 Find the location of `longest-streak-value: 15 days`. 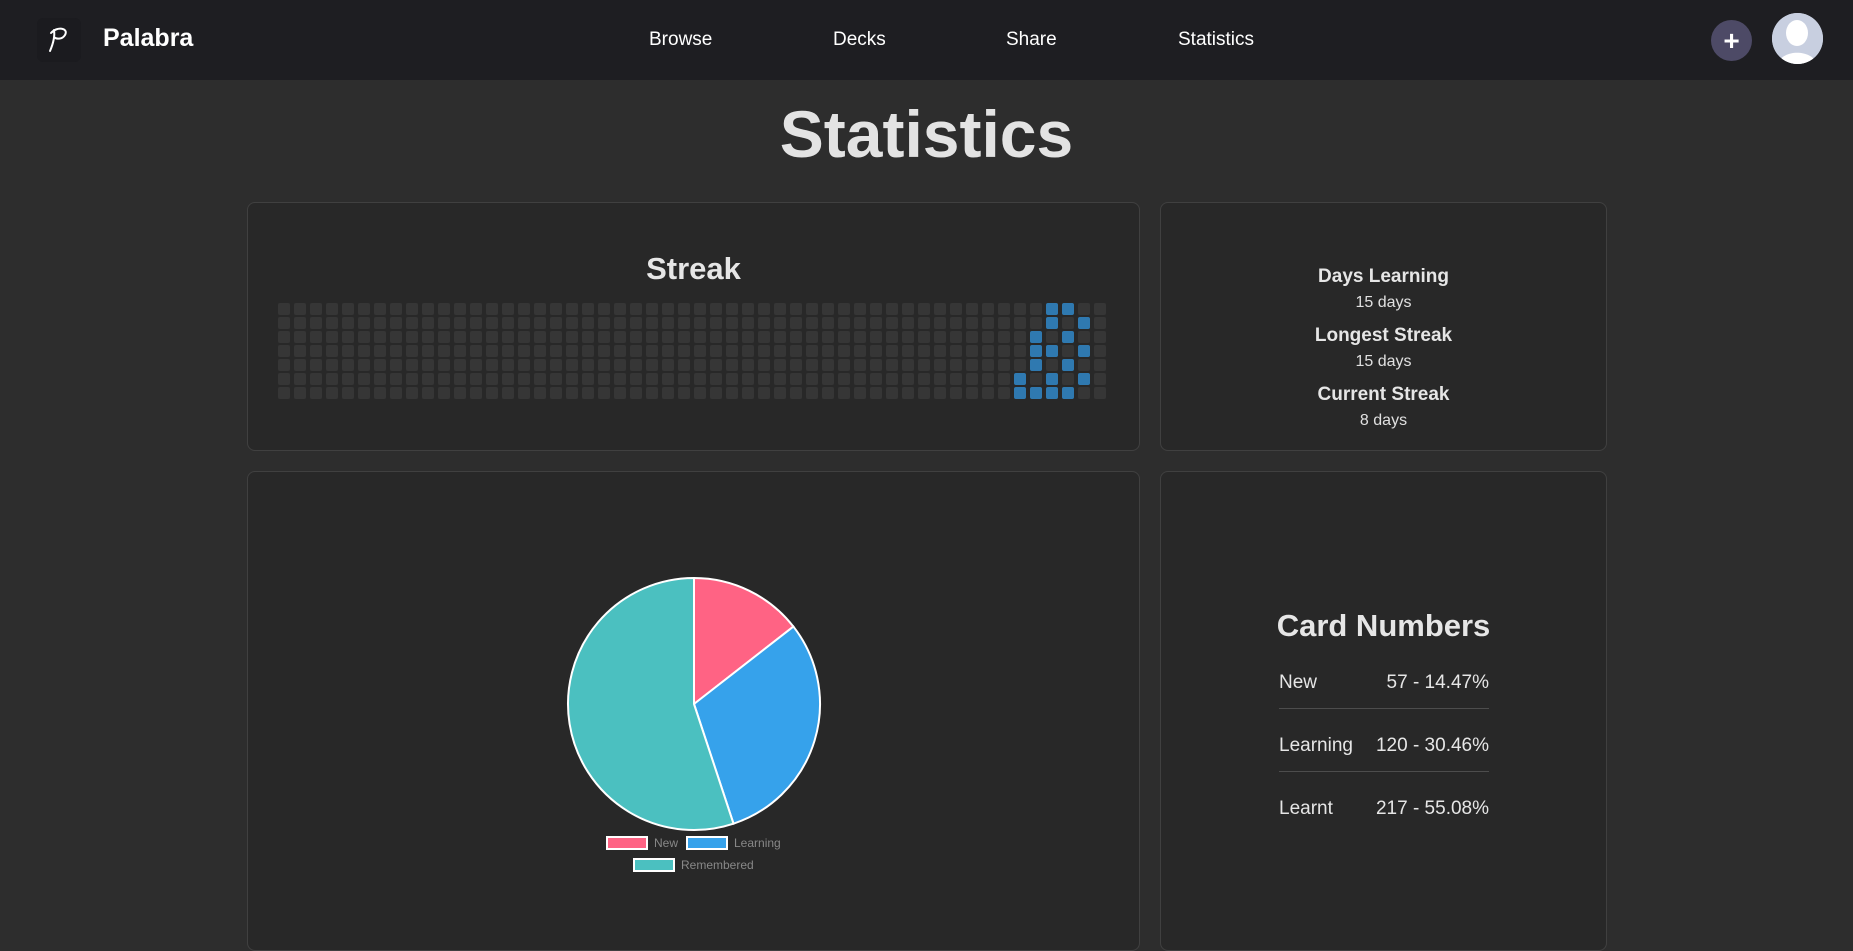

longest-streak-value: 15 days is located at coordinates (1383, 361).